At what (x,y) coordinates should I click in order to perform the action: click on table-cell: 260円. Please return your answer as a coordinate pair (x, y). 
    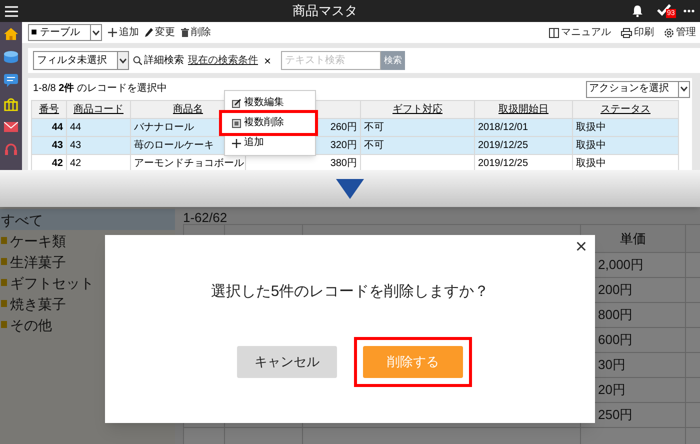
    Looking at the image, I should click on (343, 127).